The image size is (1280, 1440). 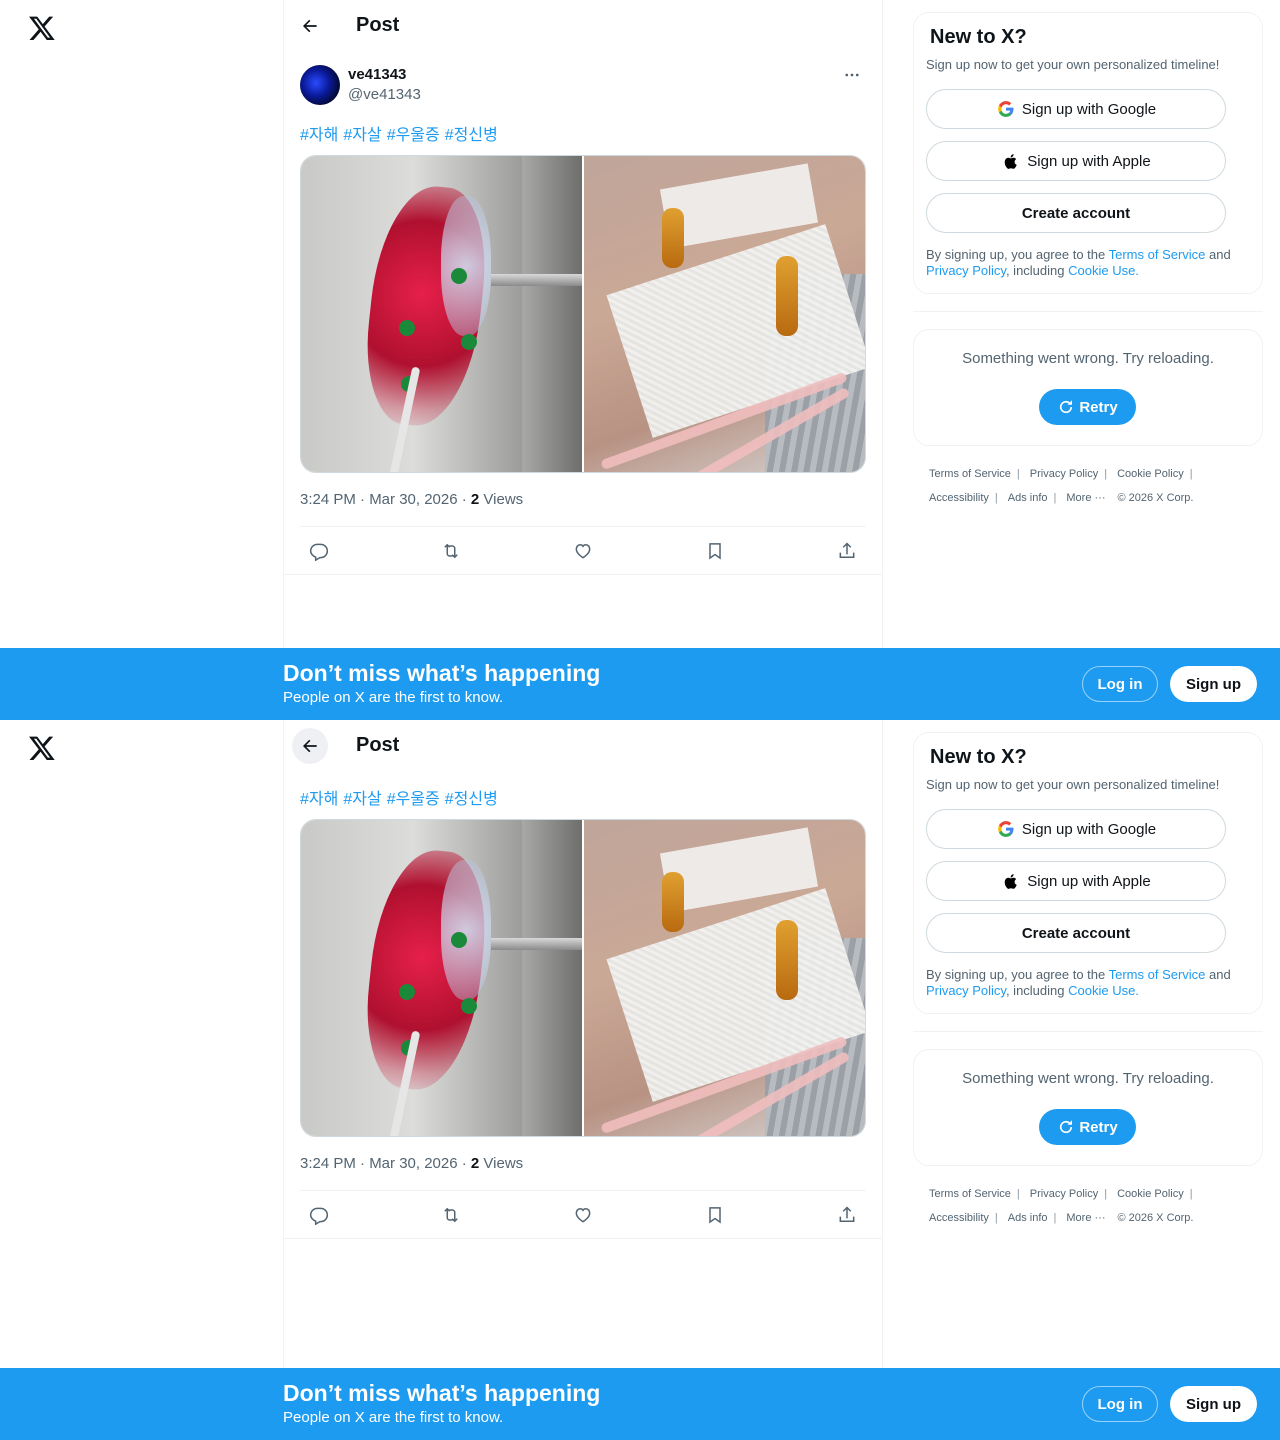 I want to click on author-handle: @ve41343, so click(x=384, y=94).